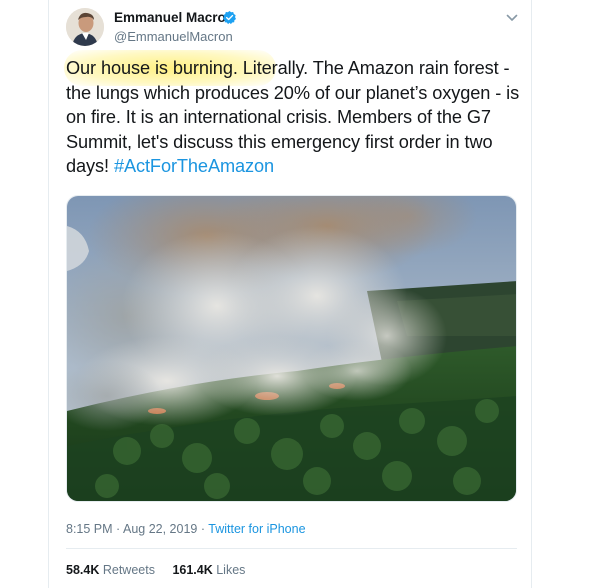  Describe the element at coordinates (174, 17) in the screenshot. I see `author-name: Emmanuel Macron` at that location.